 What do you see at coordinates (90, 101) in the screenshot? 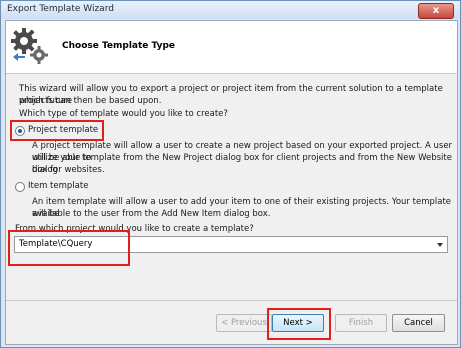
I see `intro-line-2: projects can then be based upon.` at bounding box center [90, 101].